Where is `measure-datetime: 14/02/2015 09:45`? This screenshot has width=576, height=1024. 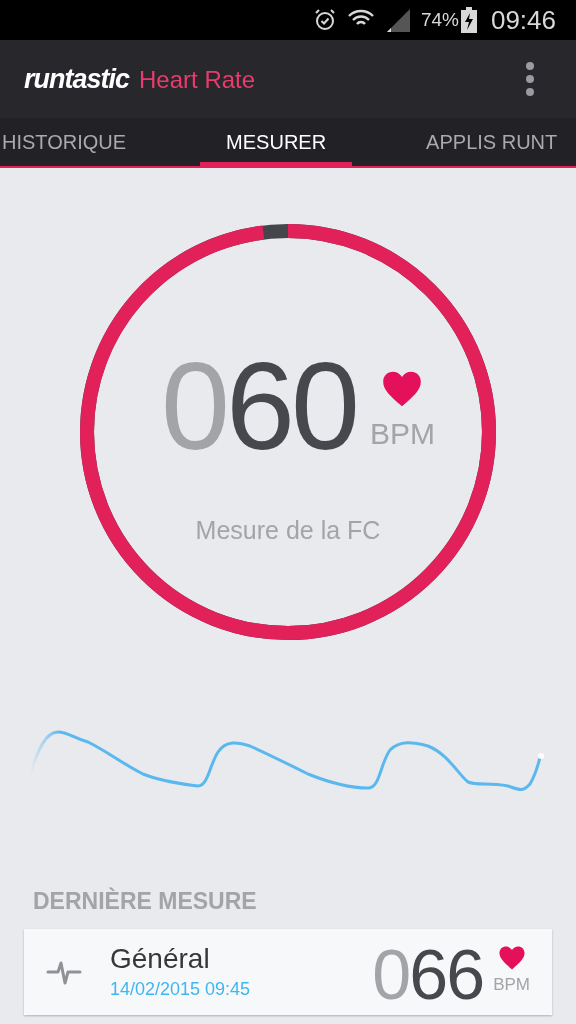
measure-datetime: 14/02/2015 09:45 is located at coordinates (181, 989).